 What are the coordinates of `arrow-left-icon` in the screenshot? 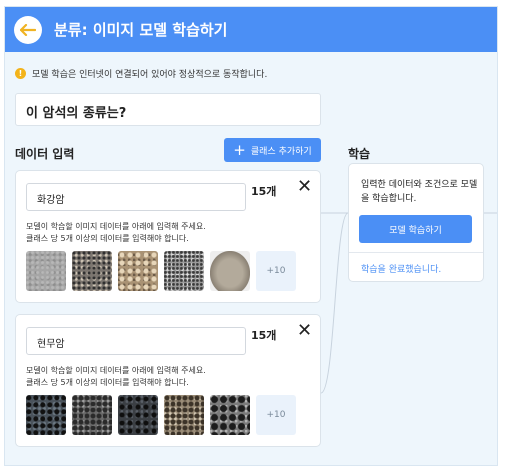 It's located at (28, 29).